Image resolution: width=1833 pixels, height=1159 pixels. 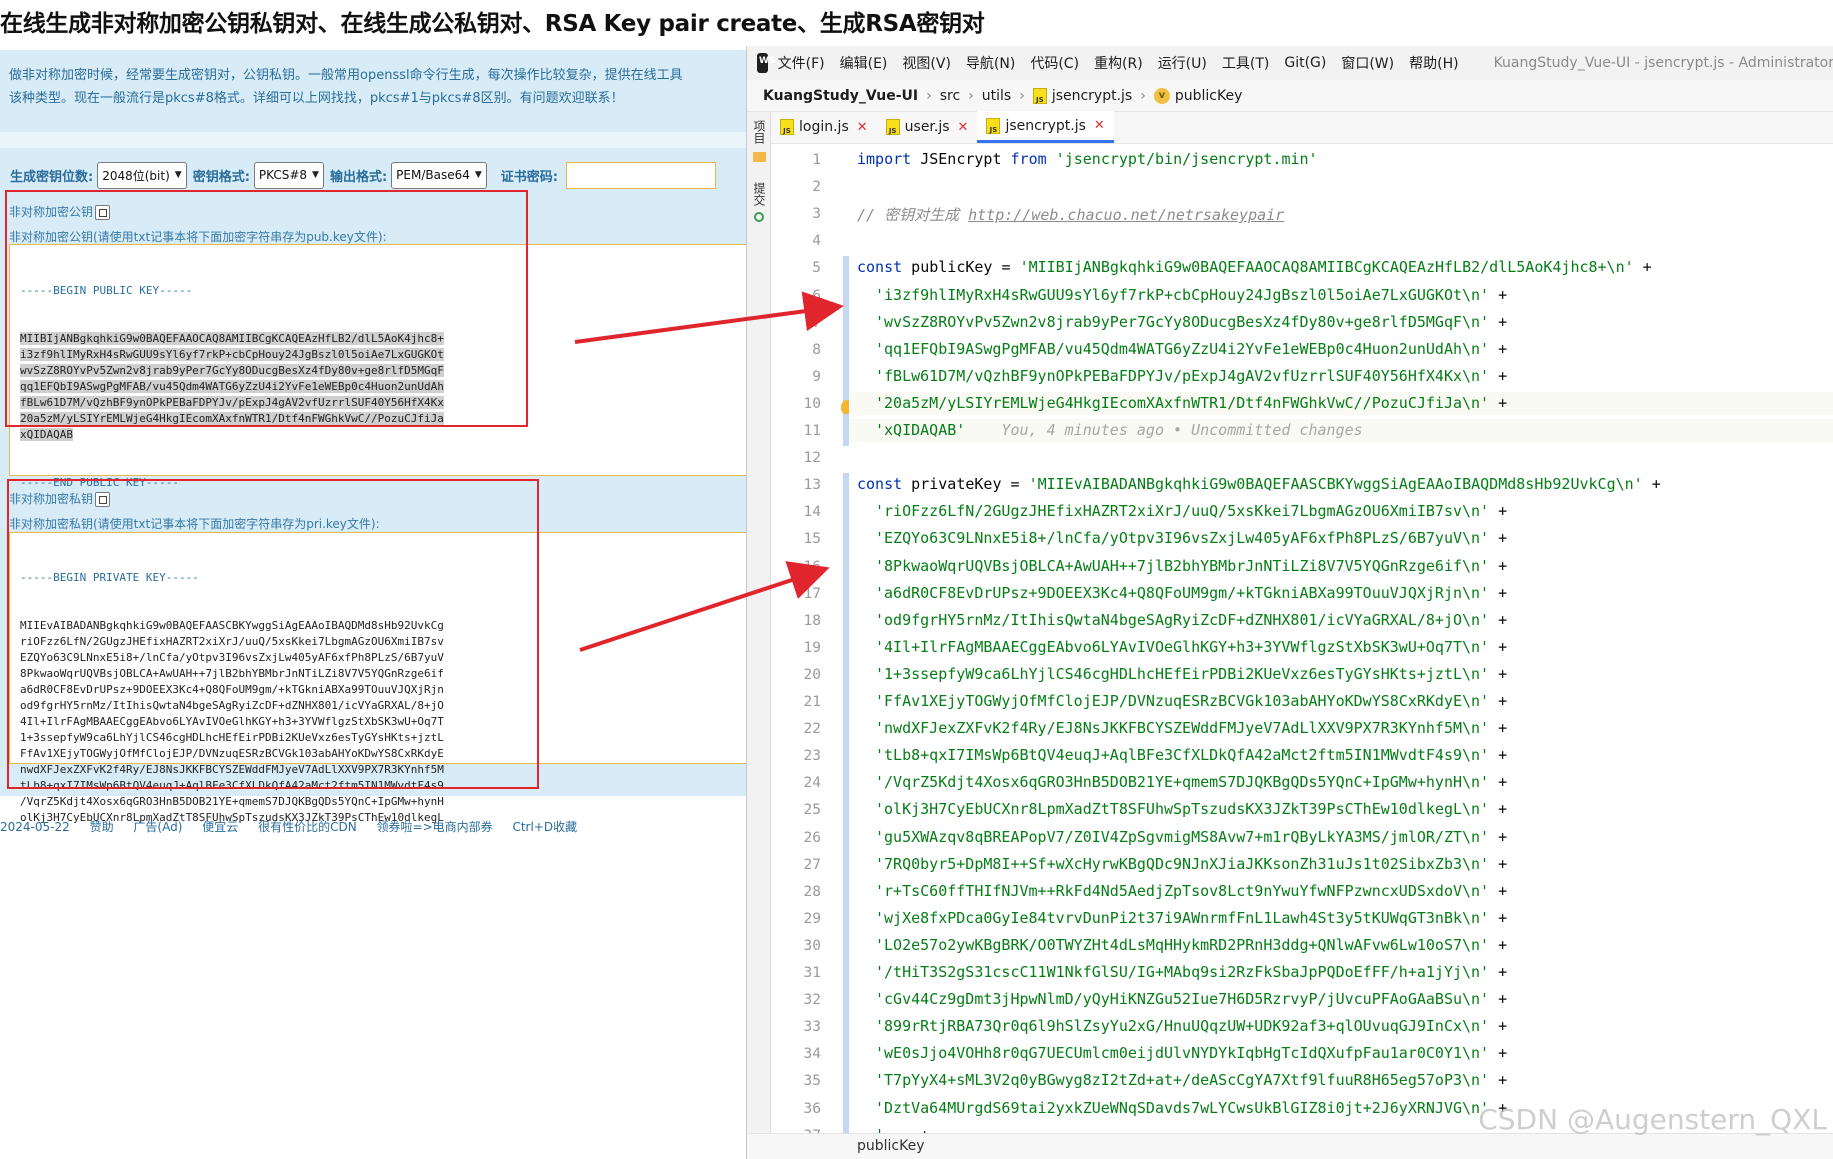 What do you see at coordinates (884, 159) in the screenshot?
I see `code-token: import` at bounding box center [884, 159].